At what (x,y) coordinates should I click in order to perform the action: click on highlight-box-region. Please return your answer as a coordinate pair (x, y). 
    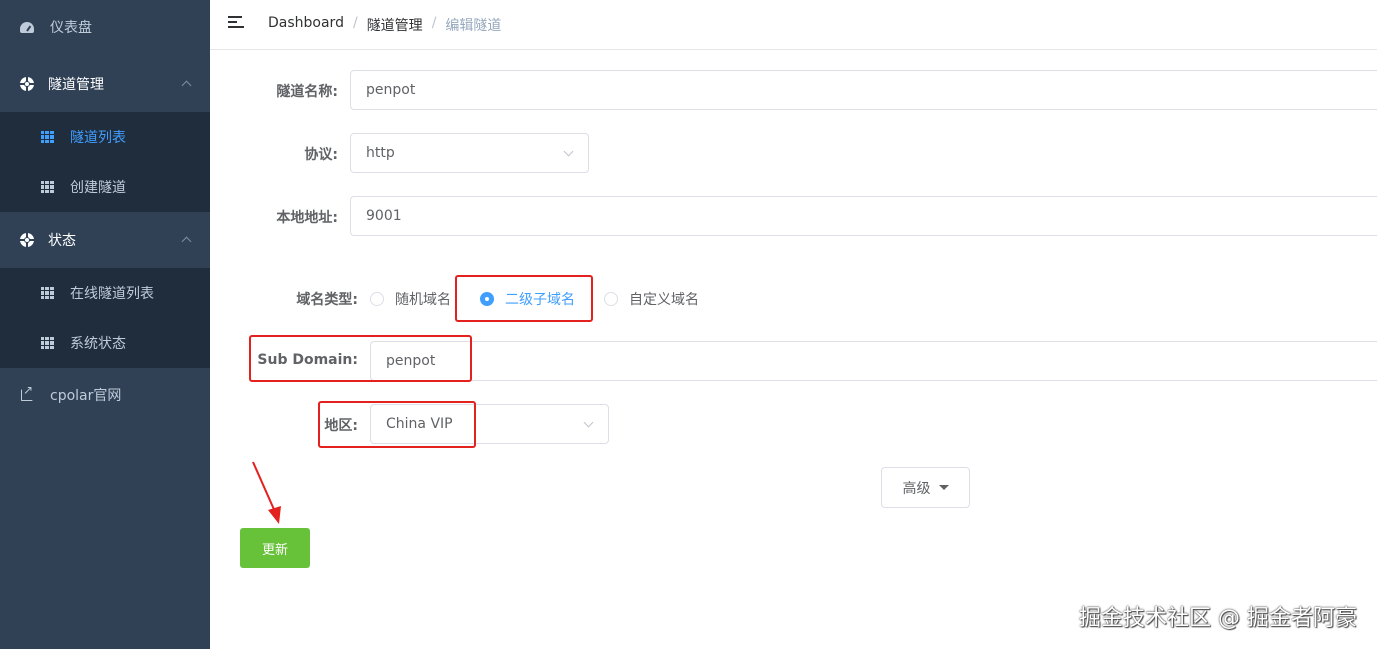
    Looking at the image, I should click on (397, 424).